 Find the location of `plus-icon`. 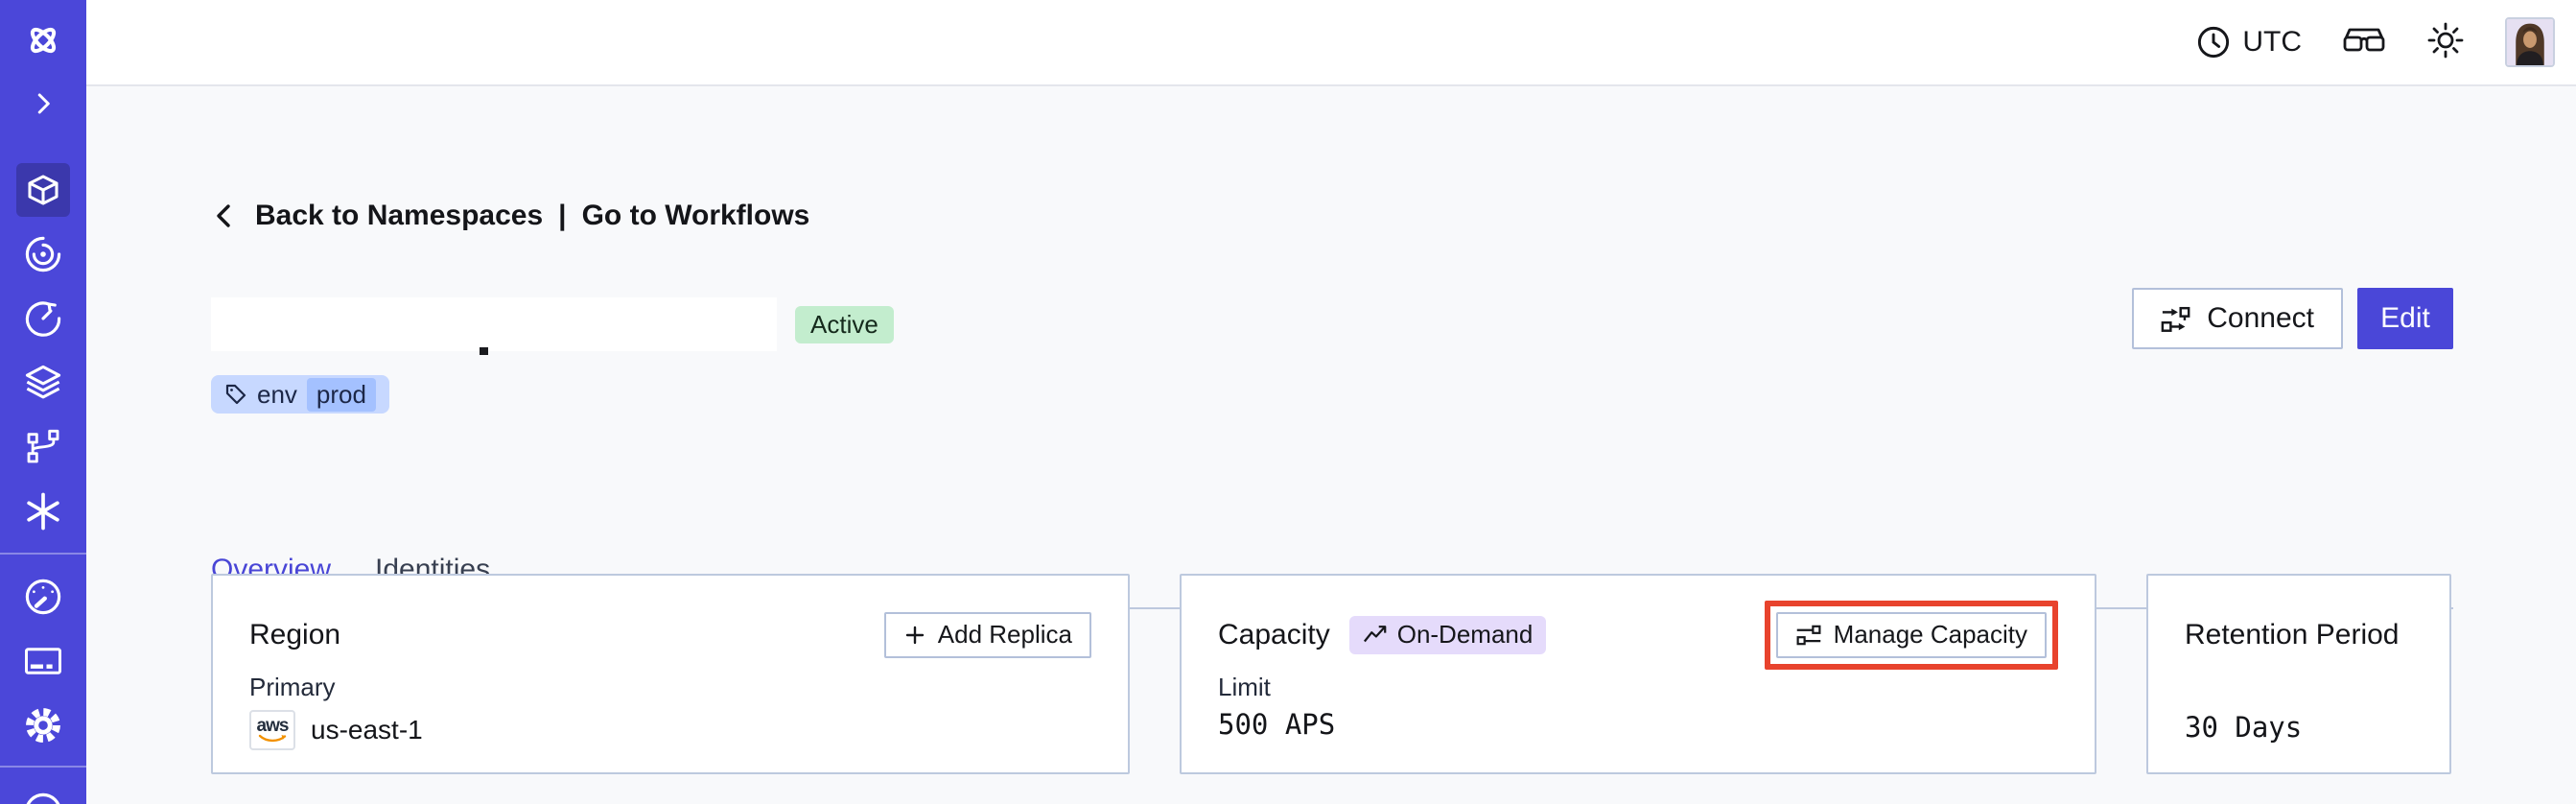

plus-icon is located at coordinates (914, 635).